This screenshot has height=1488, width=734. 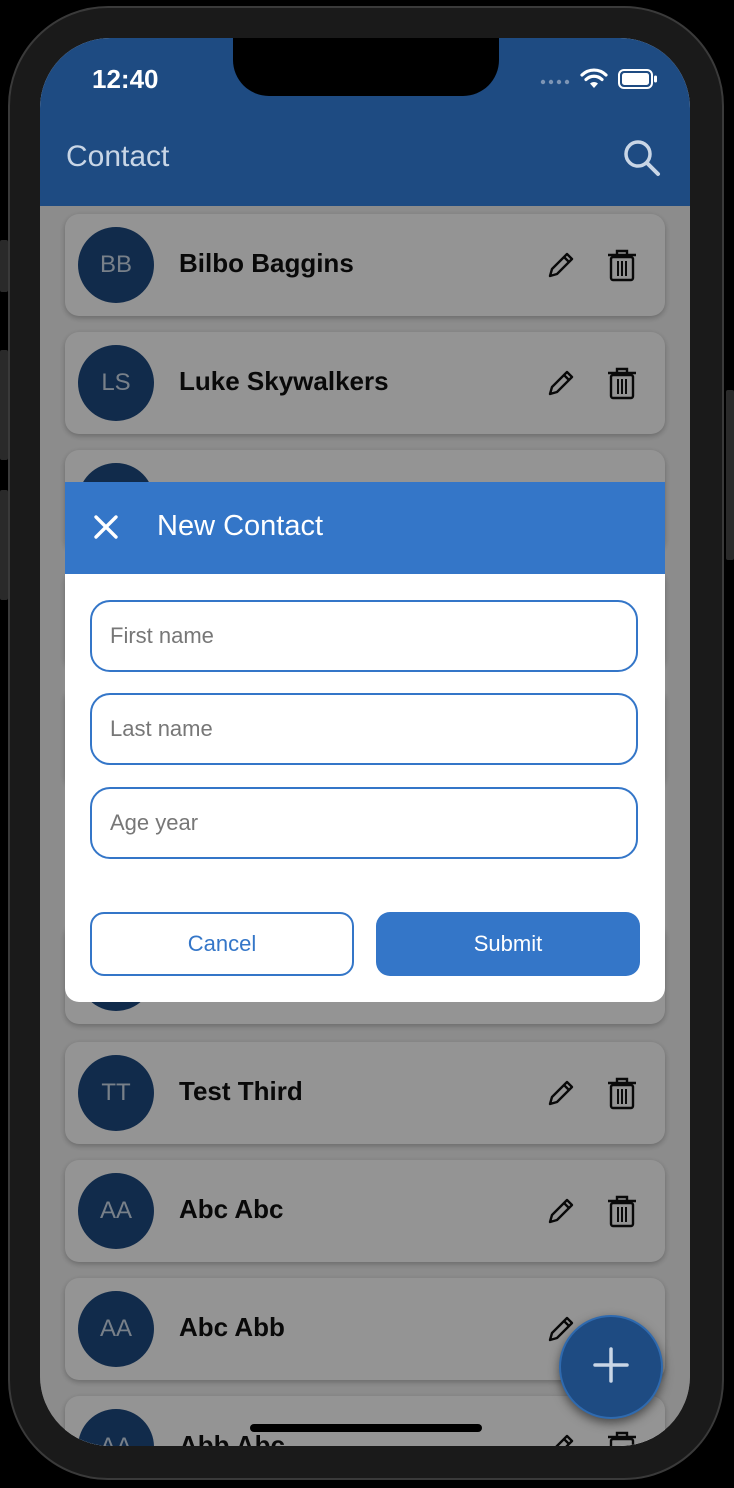 I want to click on power-button, so click(x=730, y=475).